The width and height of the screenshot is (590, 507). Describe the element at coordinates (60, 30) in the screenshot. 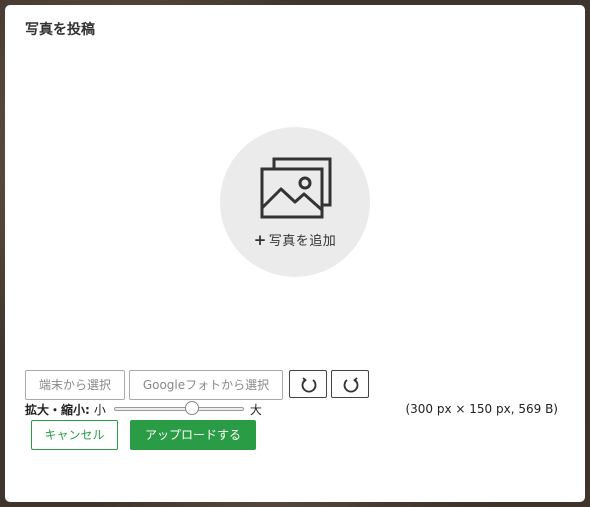

I see `dialog-title: 写真を投稿` at that location.